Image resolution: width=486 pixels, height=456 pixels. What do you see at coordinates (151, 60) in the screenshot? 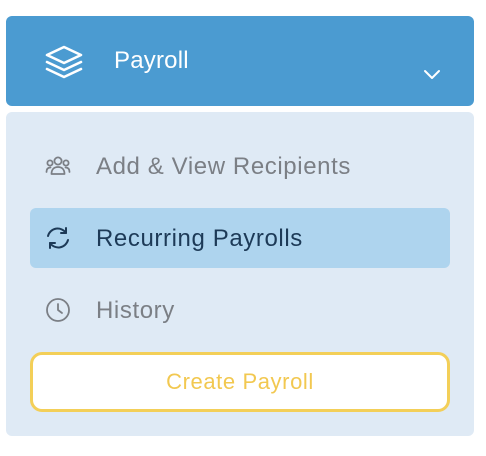
I see `menu-title: Payroll` at bounding box center [151, 60].